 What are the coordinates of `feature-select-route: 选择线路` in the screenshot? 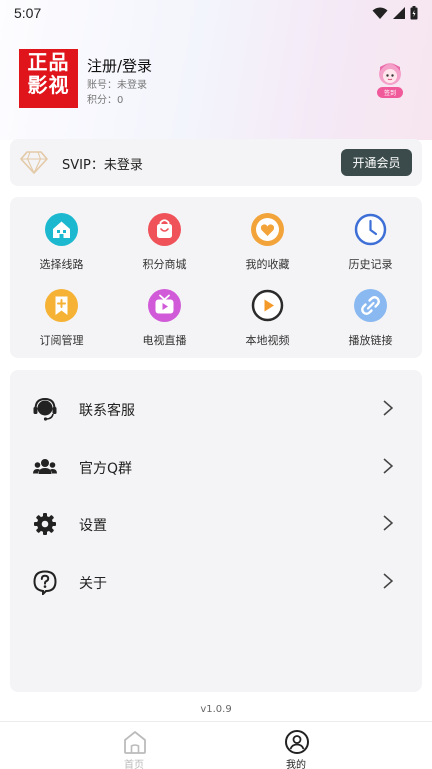 It's located at (61, 243).